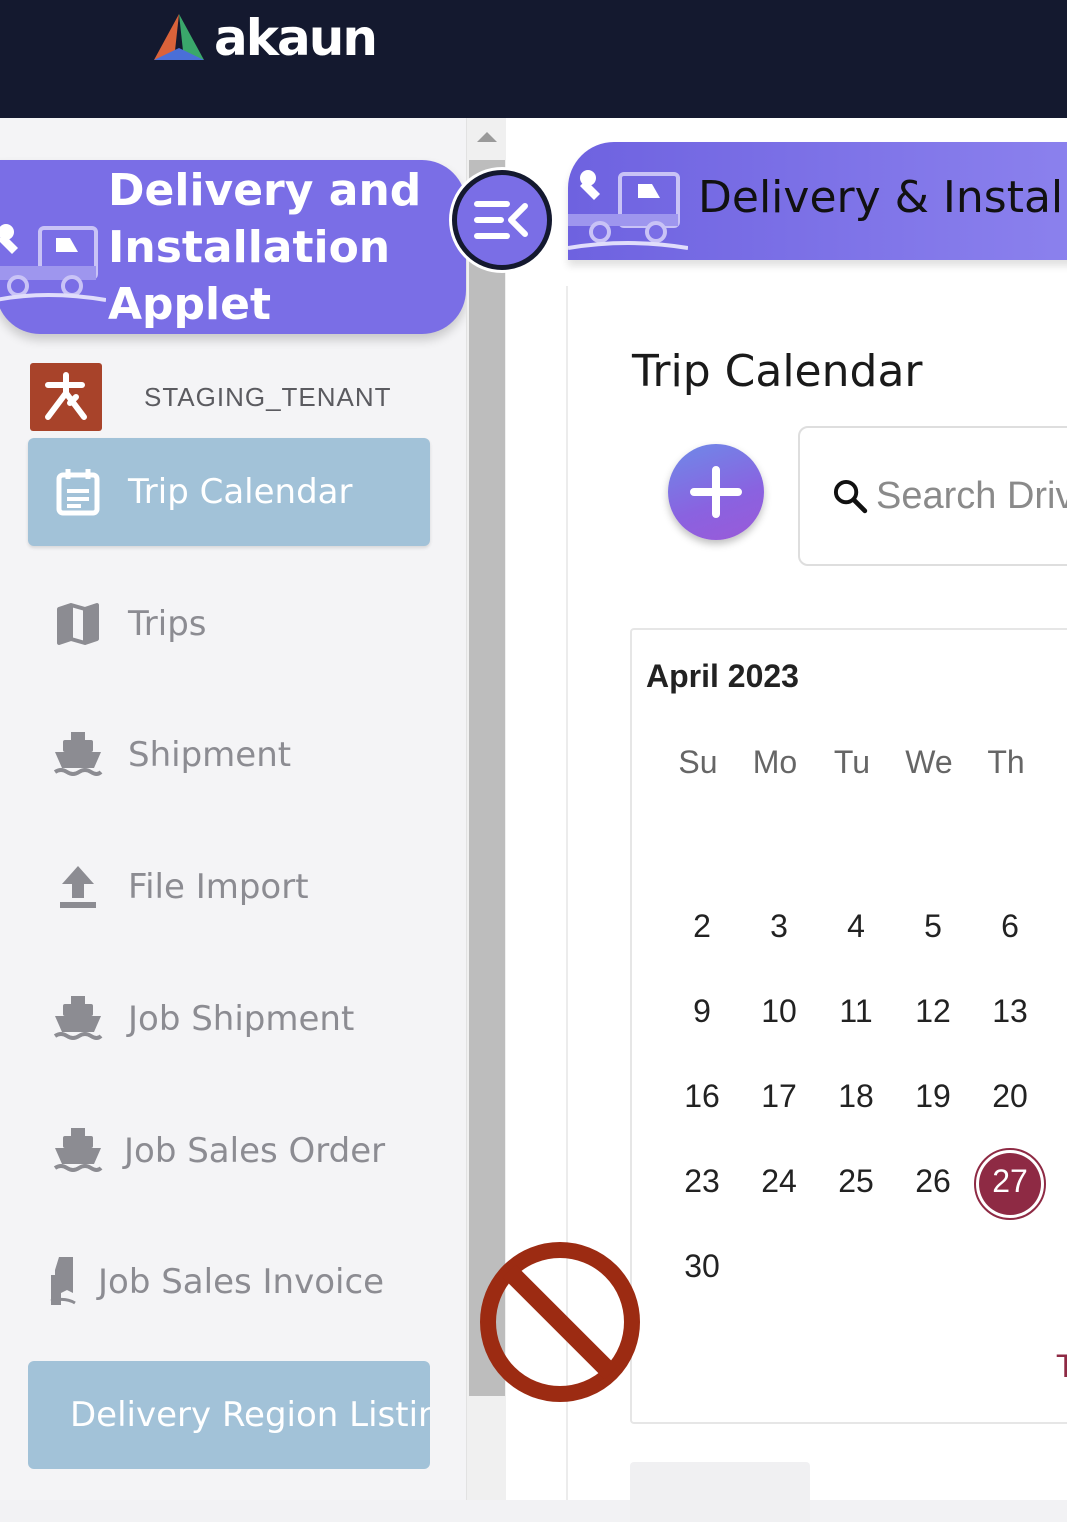 The height and width of the screenshot is (1522, 1067). What do you see at coordinates (929, 762) in the screenshot?
I see `weekday-header: We` at bounding box center [929, 762].